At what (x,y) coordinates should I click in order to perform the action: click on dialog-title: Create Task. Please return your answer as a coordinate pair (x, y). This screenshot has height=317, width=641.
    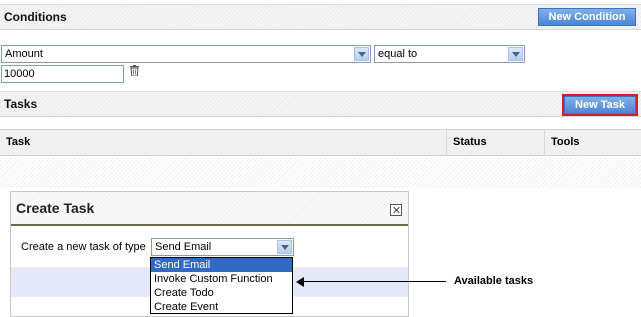
    Looking at the image, I should click on (55, 208).